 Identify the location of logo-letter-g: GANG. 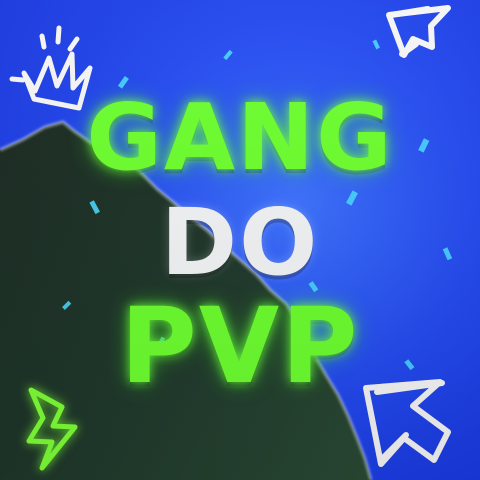
(240, 137).